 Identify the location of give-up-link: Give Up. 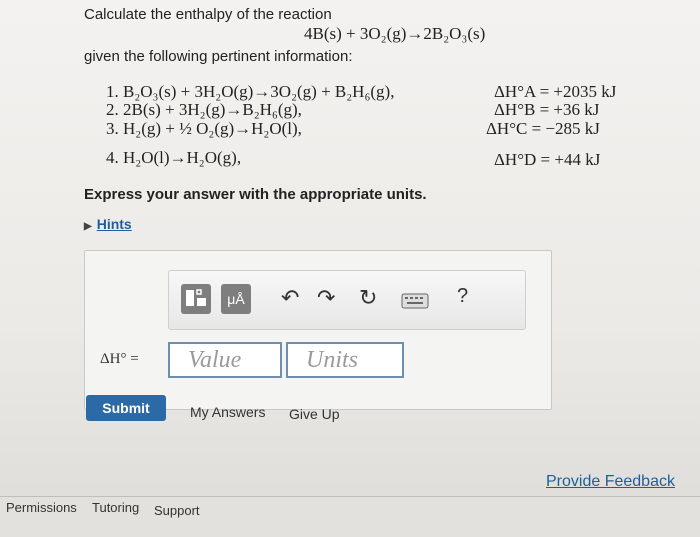
(314, 414).